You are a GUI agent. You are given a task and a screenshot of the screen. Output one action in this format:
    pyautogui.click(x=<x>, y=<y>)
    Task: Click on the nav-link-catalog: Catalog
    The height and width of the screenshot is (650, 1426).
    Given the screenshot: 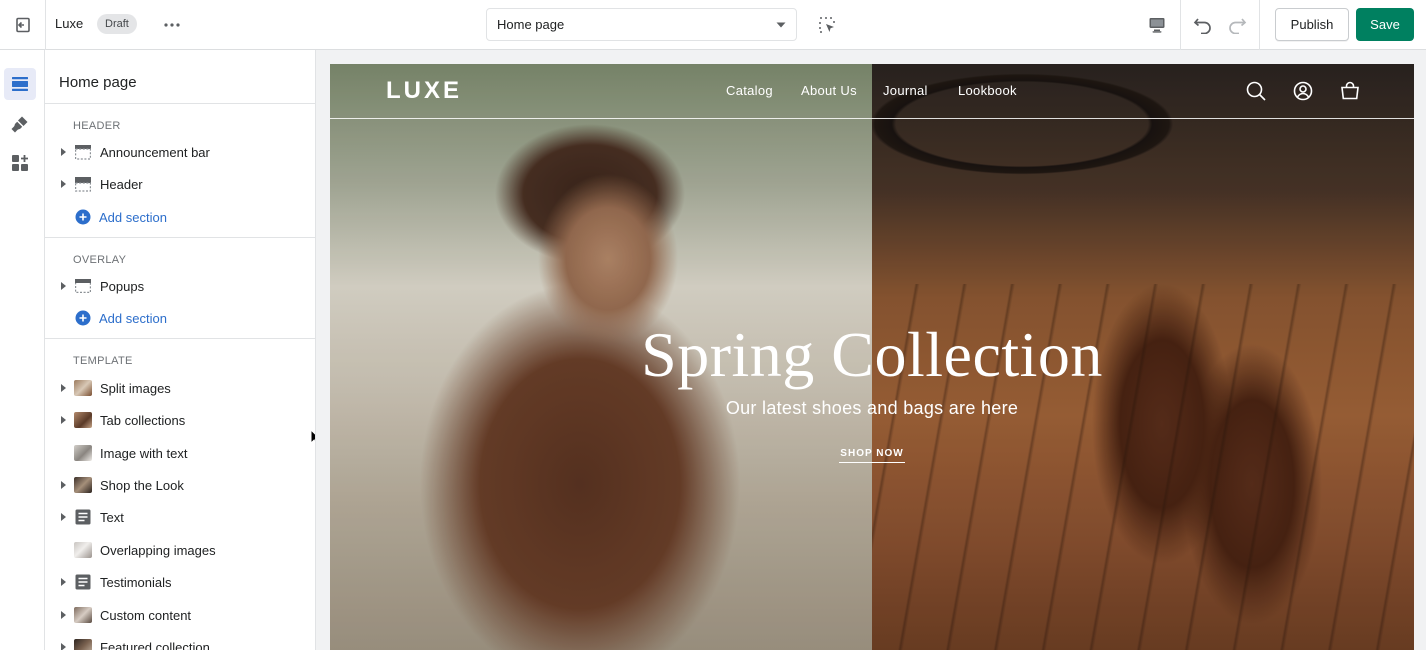 What is the action you would take?
    pyautogui.click(x=749, y=90)
    